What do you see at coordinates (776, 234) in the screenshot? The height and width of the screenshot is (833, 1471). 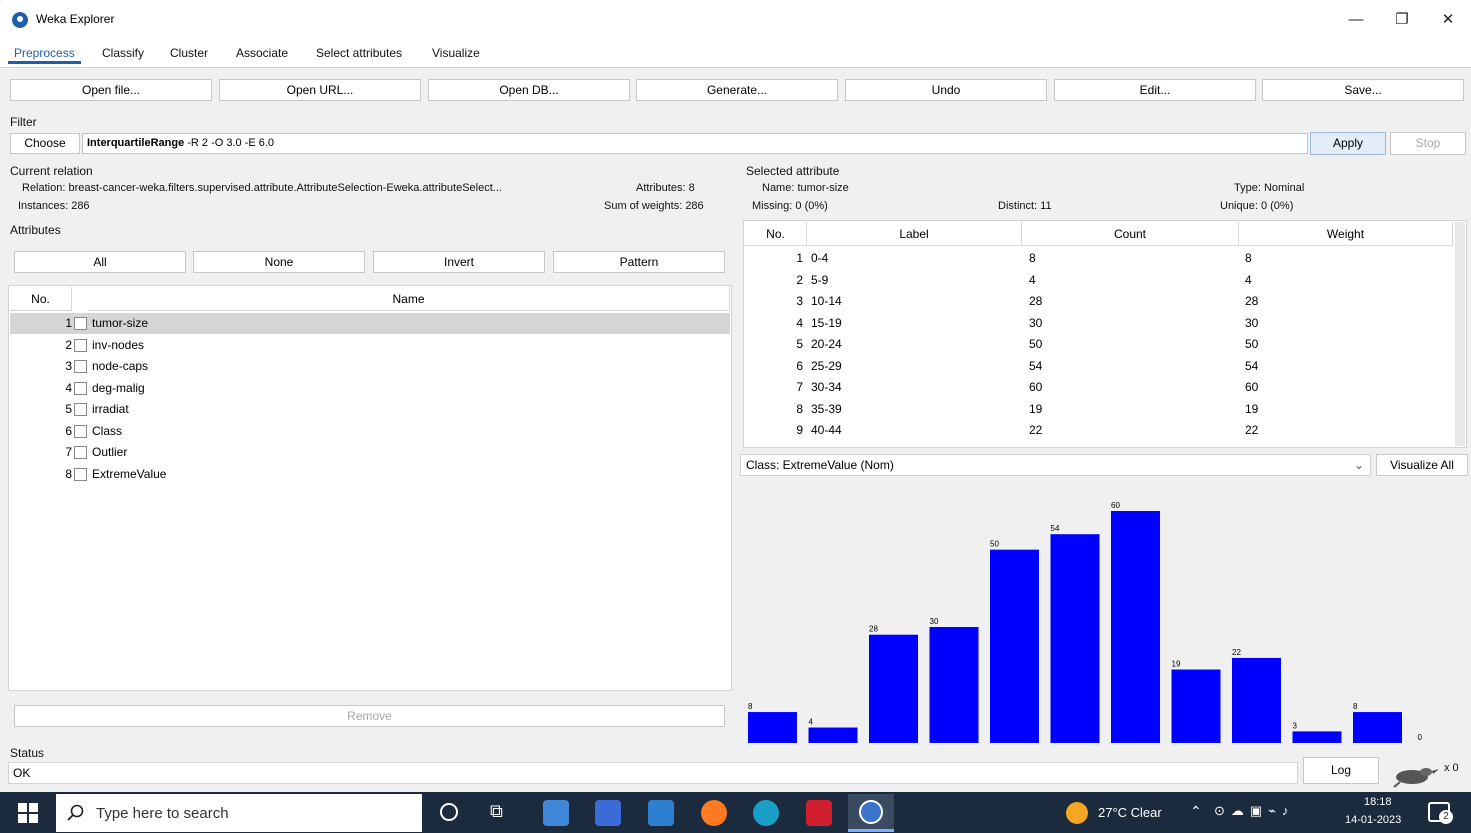 I see `label-col-no: No.` at bounding box center [776, 234].